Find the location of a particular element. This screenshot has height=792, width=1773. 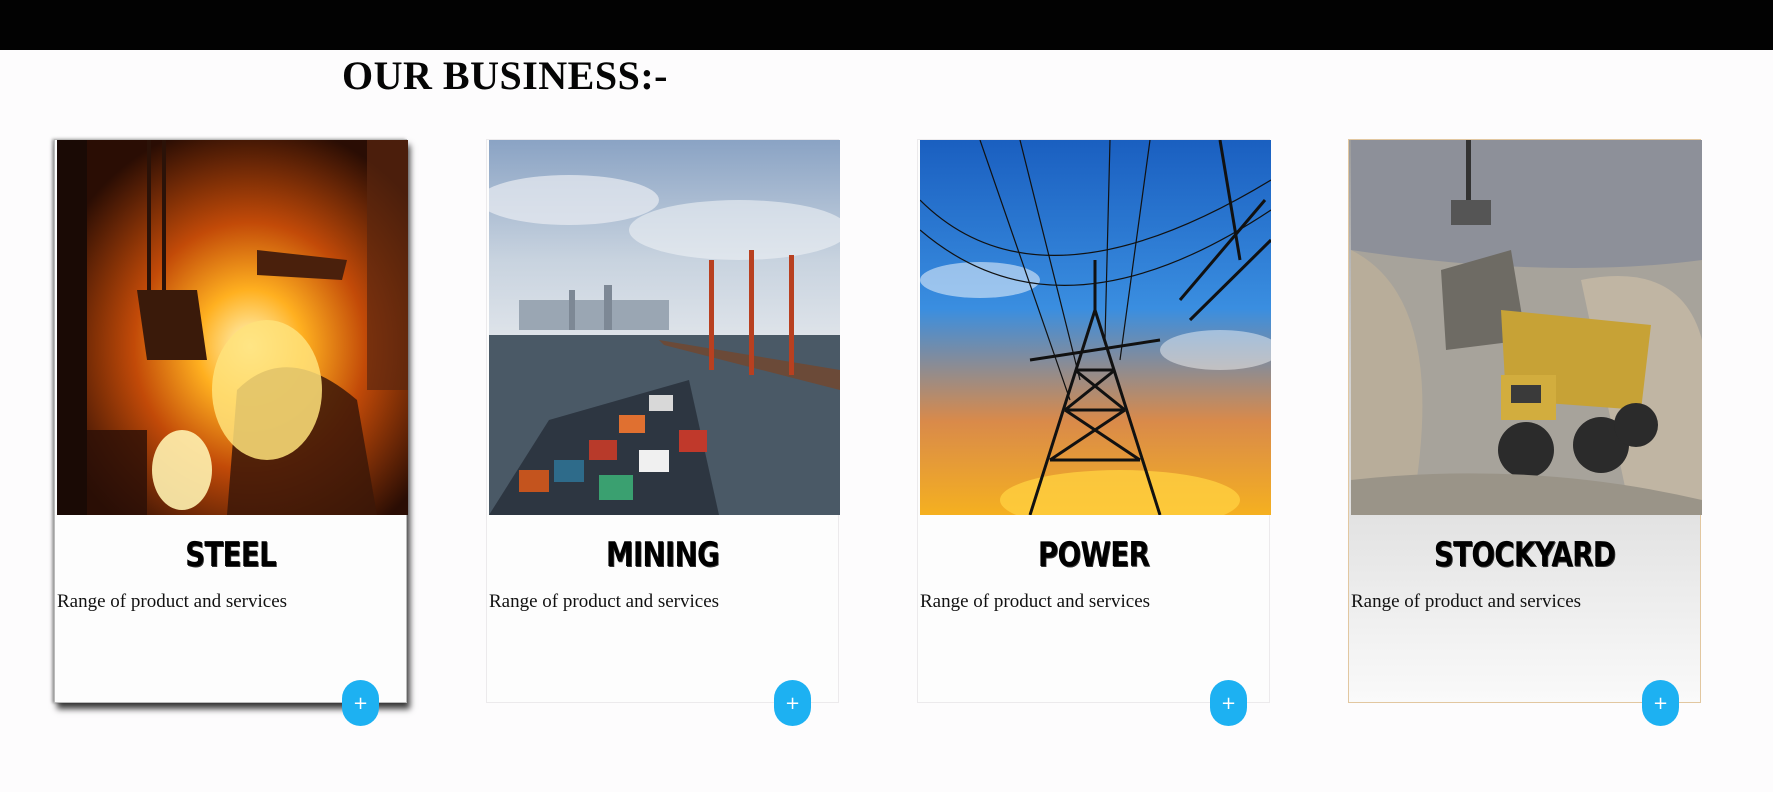

power-transmission-tower-image is located at coordinates (1095, 327).